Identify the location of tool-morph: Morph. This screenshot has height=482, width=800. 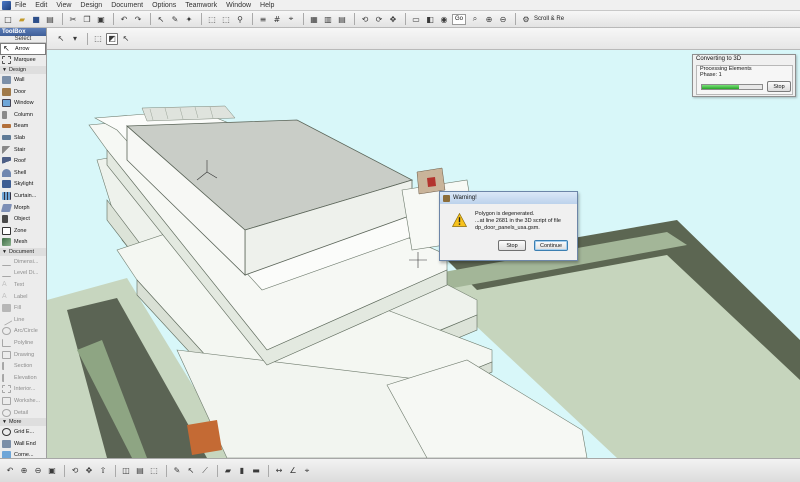
(23, 208).